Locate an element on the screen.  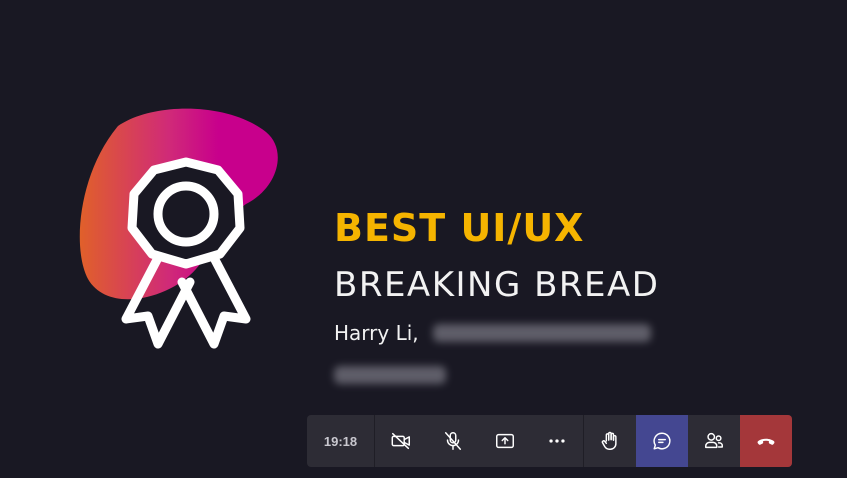
award-ribbon-icon is located at coordinates (178, 228).